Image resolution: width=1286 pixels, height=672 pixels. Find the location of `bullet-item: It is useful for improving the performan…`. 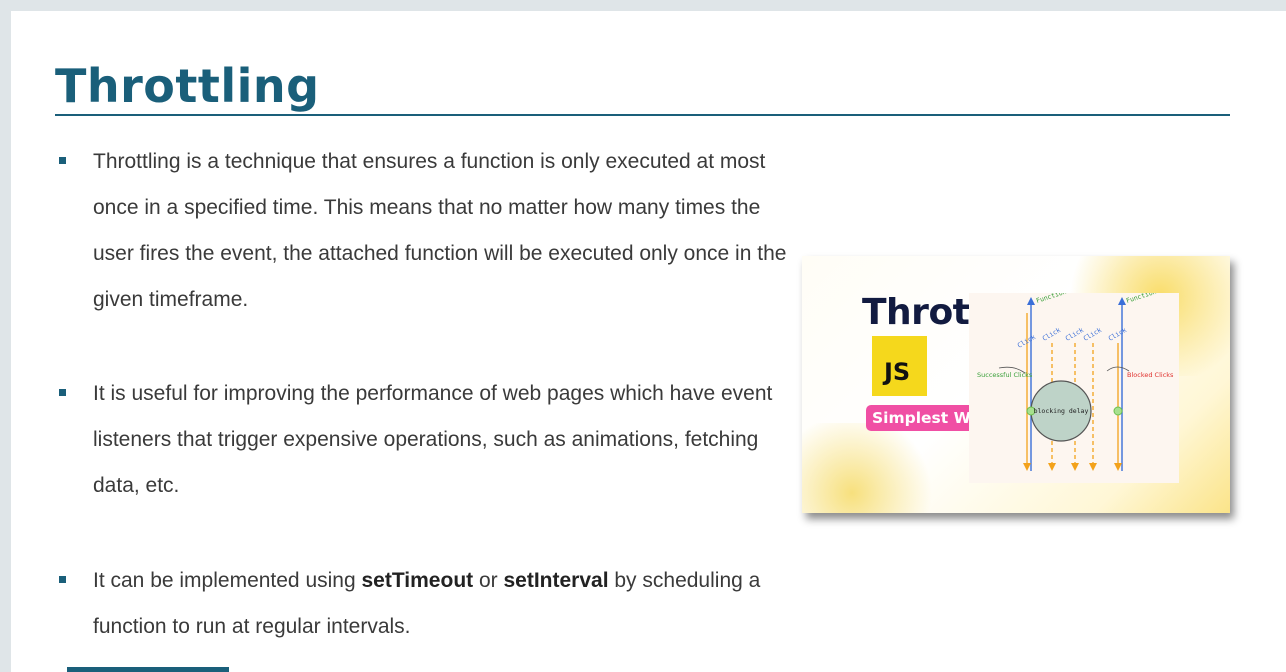

bullet-item: It is useful for improving the performan… is located at coordinates (426, 440).